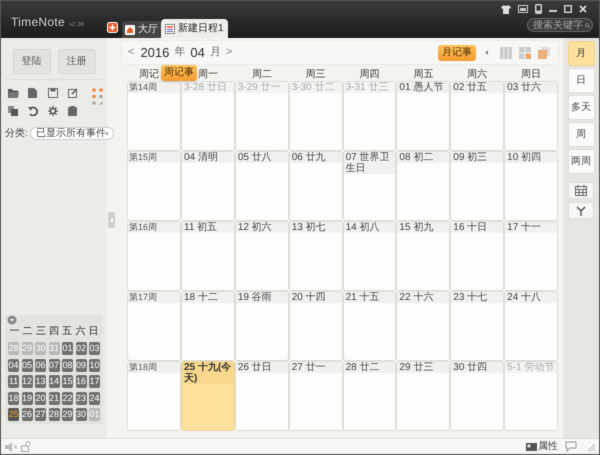 The image size is (600, 455). Describe the element at coordinates (81, 398) in the screenshot. I see `date-button: 23` at that location.